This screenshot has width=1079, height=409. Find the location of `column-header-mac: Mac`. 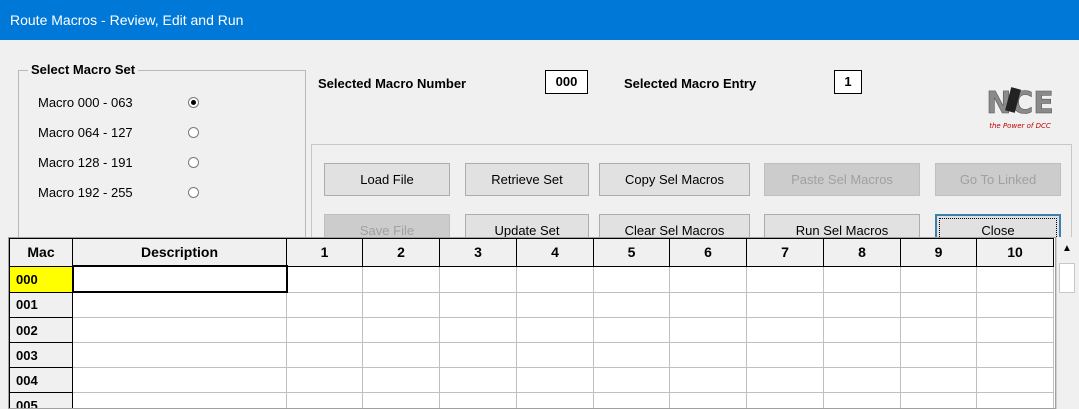

column-header-mac: Mac is located at coordinates (41, 252).